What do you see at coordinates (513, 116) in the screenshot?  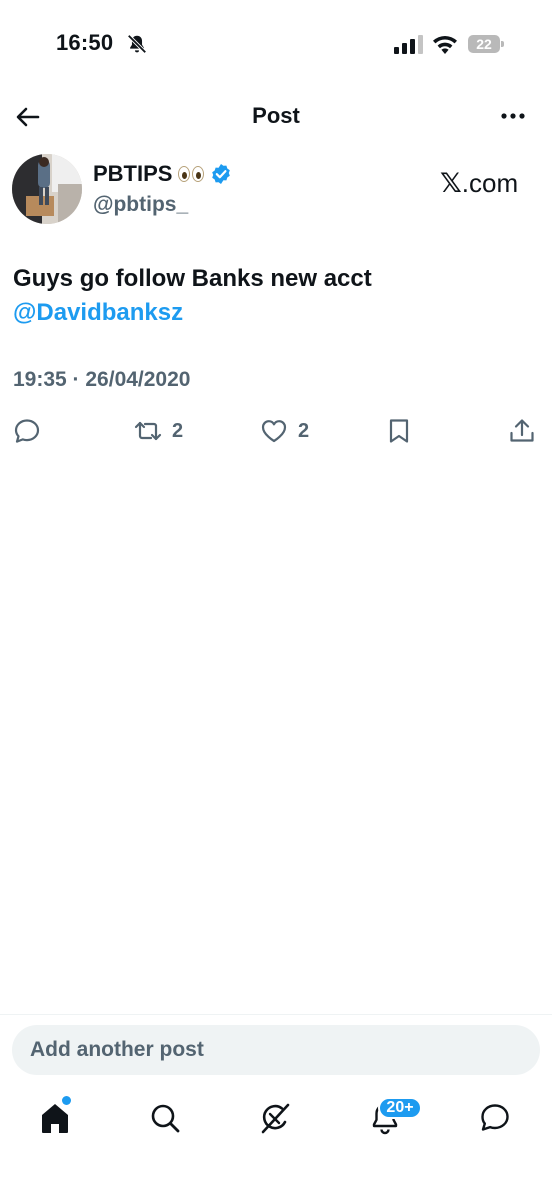 I see `more-icon` at bounding box center [513, 116].